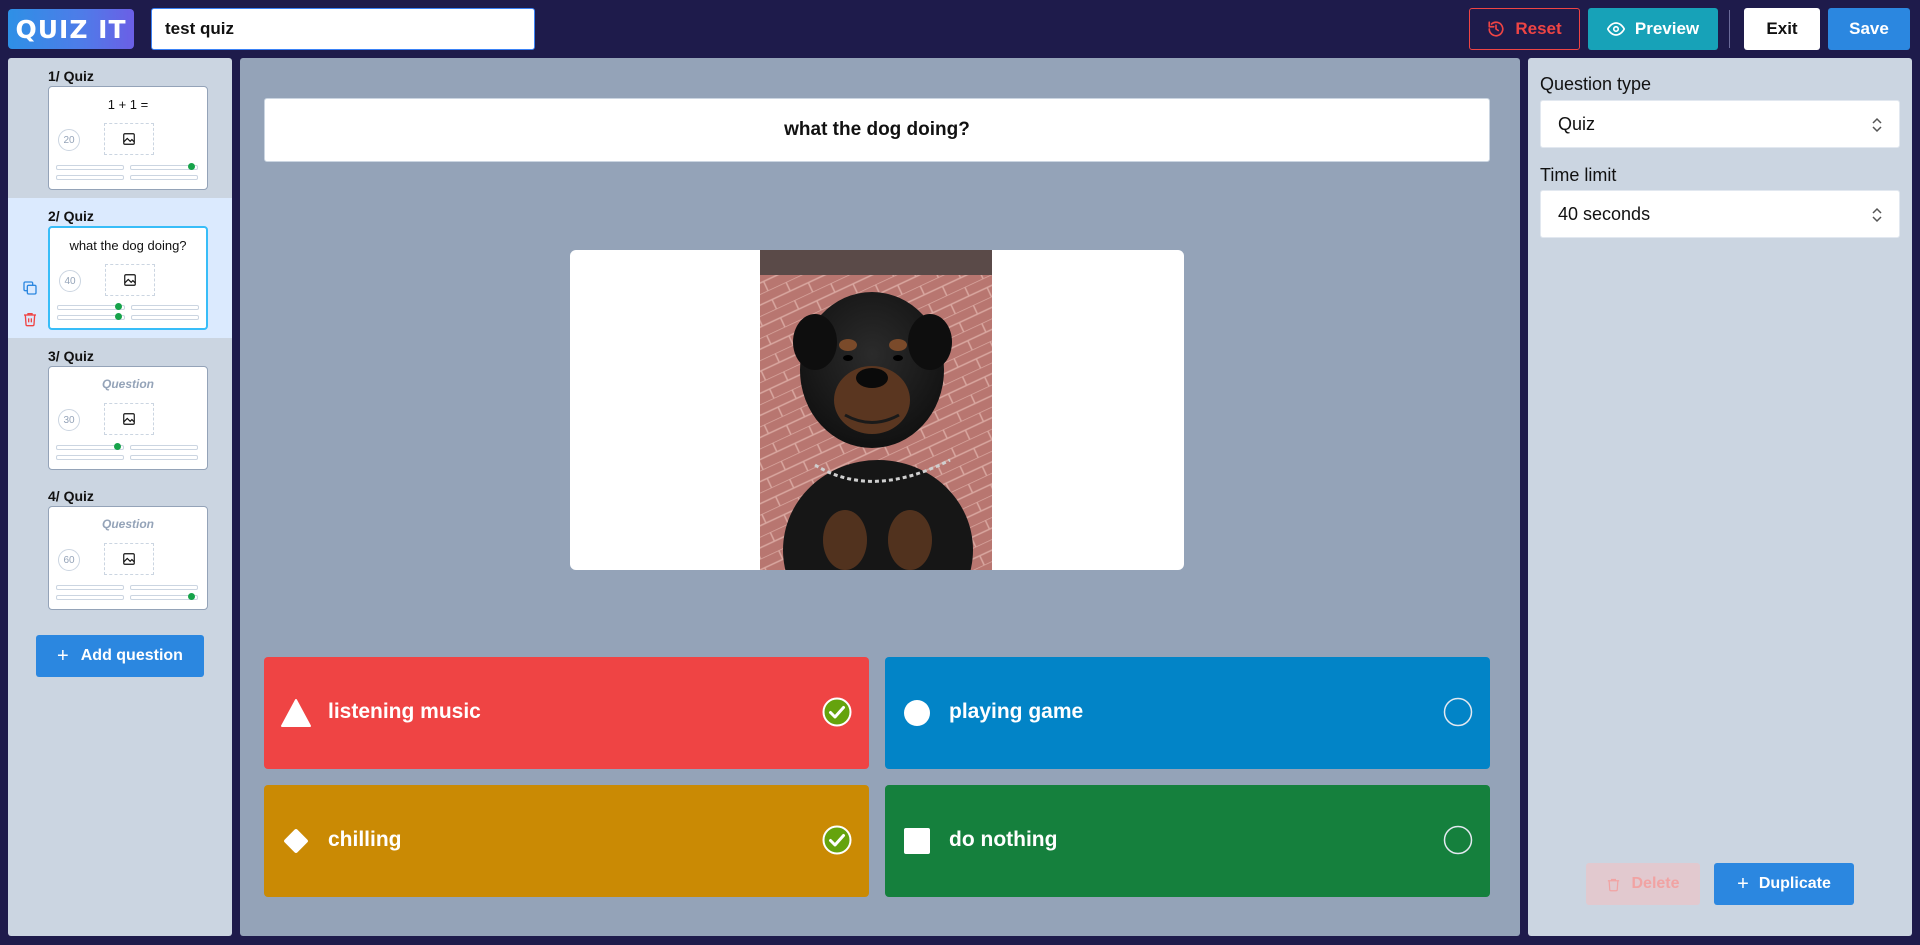  Describe the element at coordinates (1577, 123) in the screenshot. I see `question-type-value: Quiz` at that location.